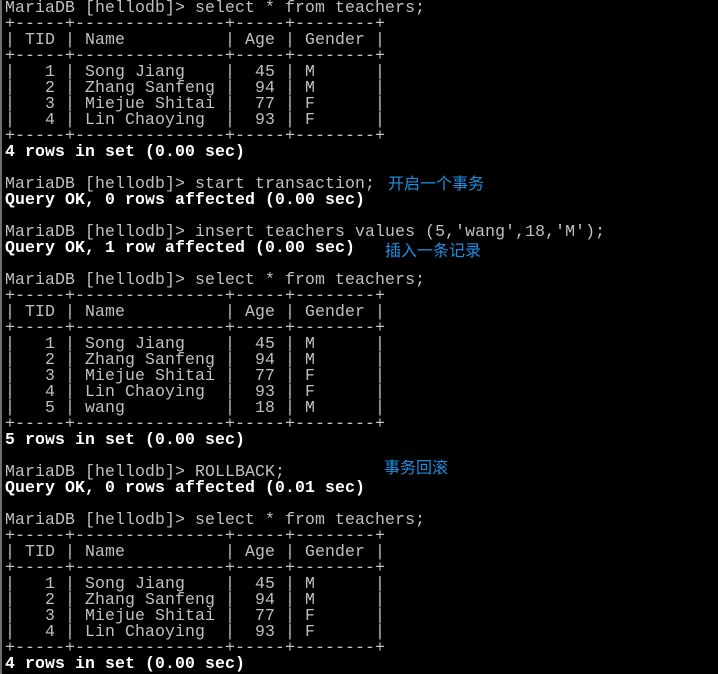 Image resolution: width=718 pixels, height=674 pixels. I want to click on result-summary: 5 rows in set (0.00 sec), so click(125, 439).